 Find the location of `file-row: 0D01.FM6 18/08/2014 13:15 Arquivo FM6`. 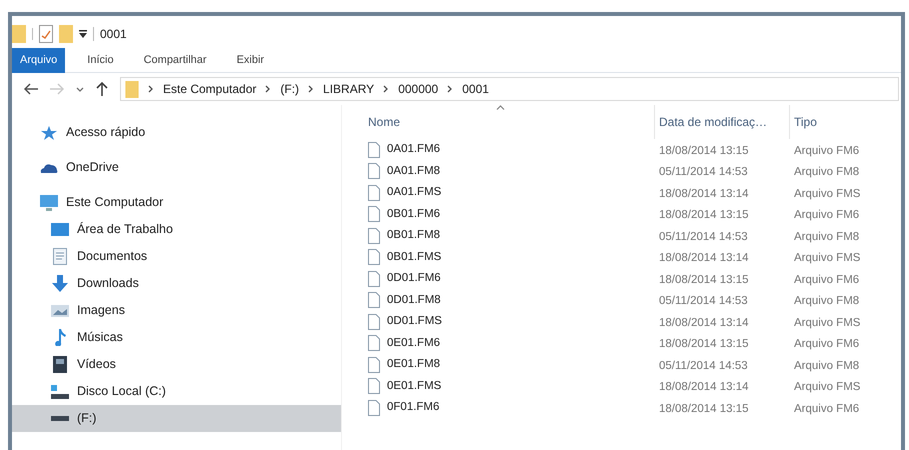

file-row: 0D01.FM6 18/08/2014 13:15 Arquivo FM6 is located at coordinates (632, 279).